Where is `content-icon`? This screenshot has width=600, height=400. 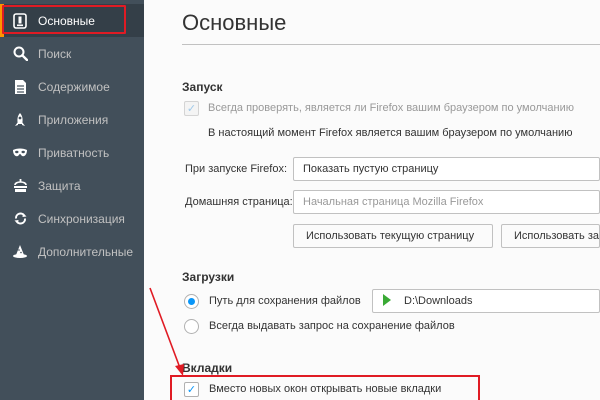 content-icon is located at coordinates (20, 87).